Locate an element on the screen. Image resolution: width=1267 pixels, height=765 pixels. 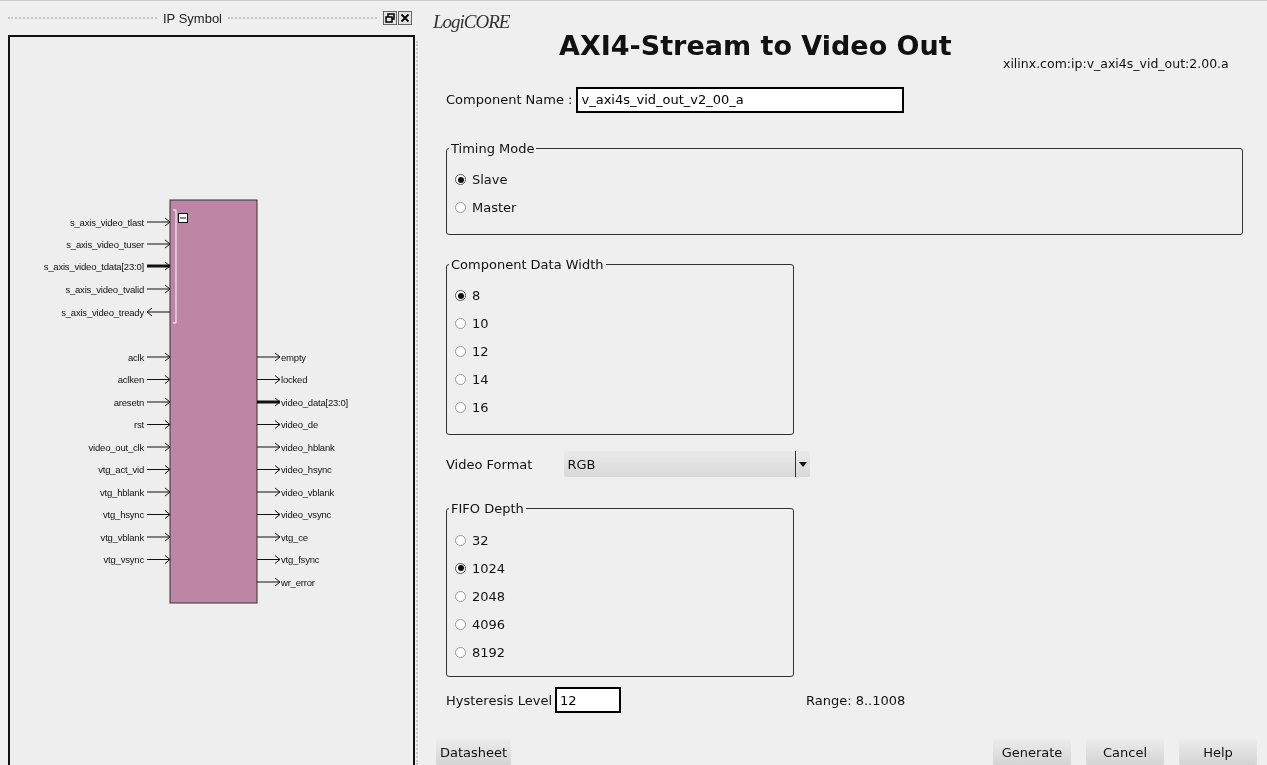
radio-label: 10 is located at coordinates (480, 324).